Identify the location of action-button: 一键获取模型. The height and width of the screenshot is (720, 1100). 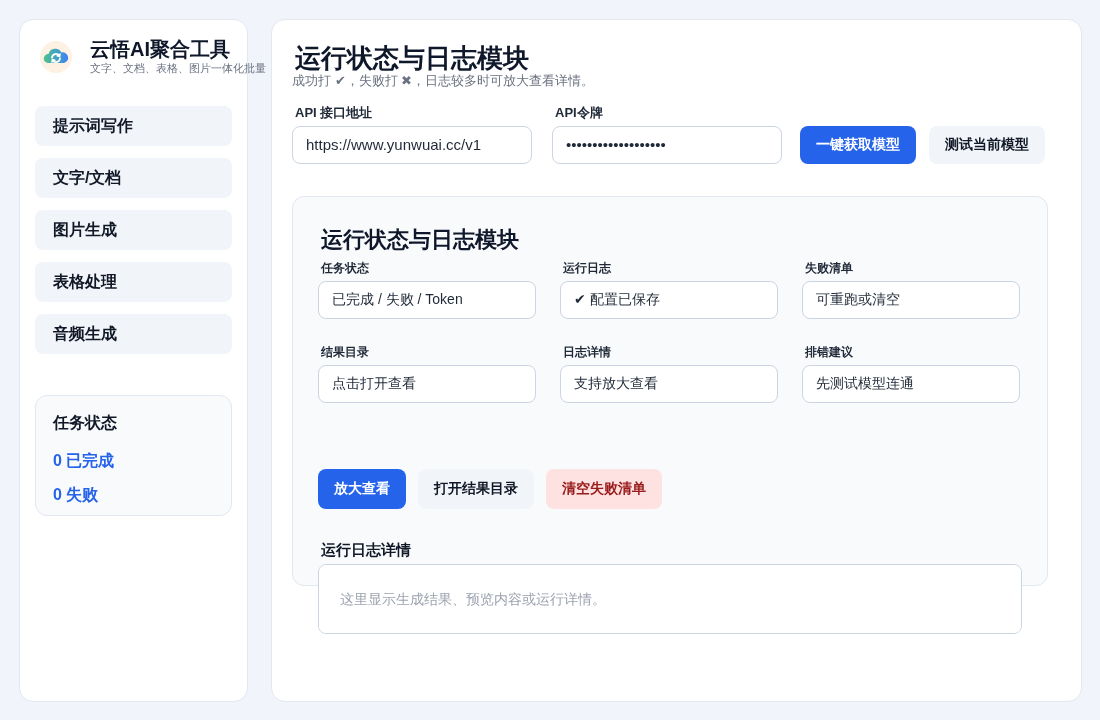
(858, 144).